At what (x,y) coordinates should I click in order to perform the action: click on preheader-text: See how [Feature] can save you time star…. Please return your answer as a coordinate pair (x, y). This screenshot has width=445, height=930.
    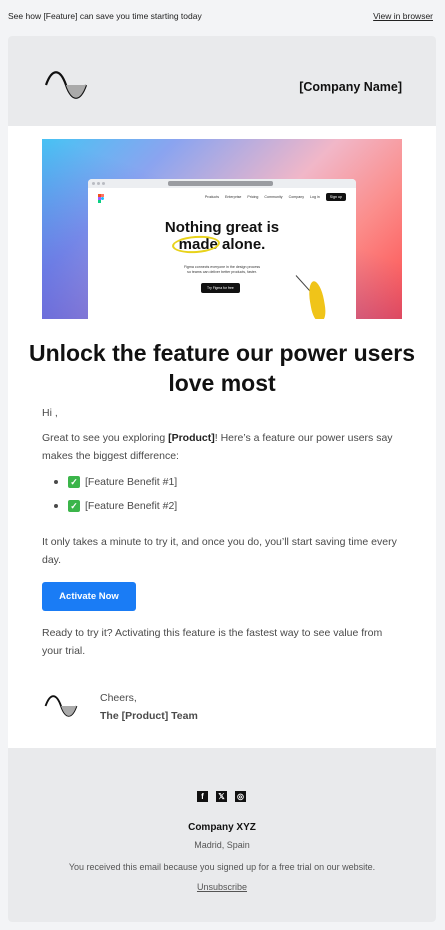
    Looking at the image, I should click on (105, 16).